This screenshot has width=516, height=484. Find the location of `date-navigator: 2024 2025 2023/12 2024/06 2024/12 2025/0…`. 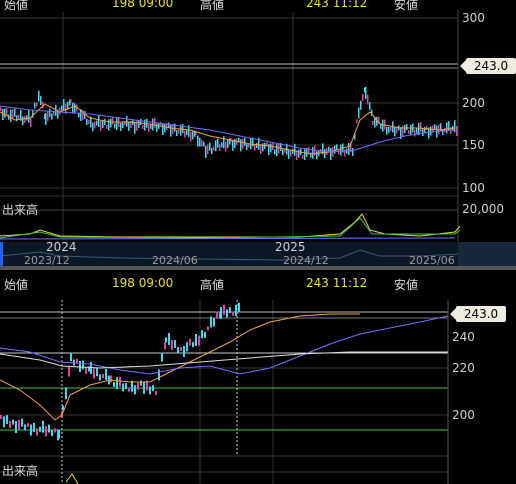

date-navigator: 2024 2025 2023/12 2024/06 2024/12 2025/0… is located at coordinates (258, 254).